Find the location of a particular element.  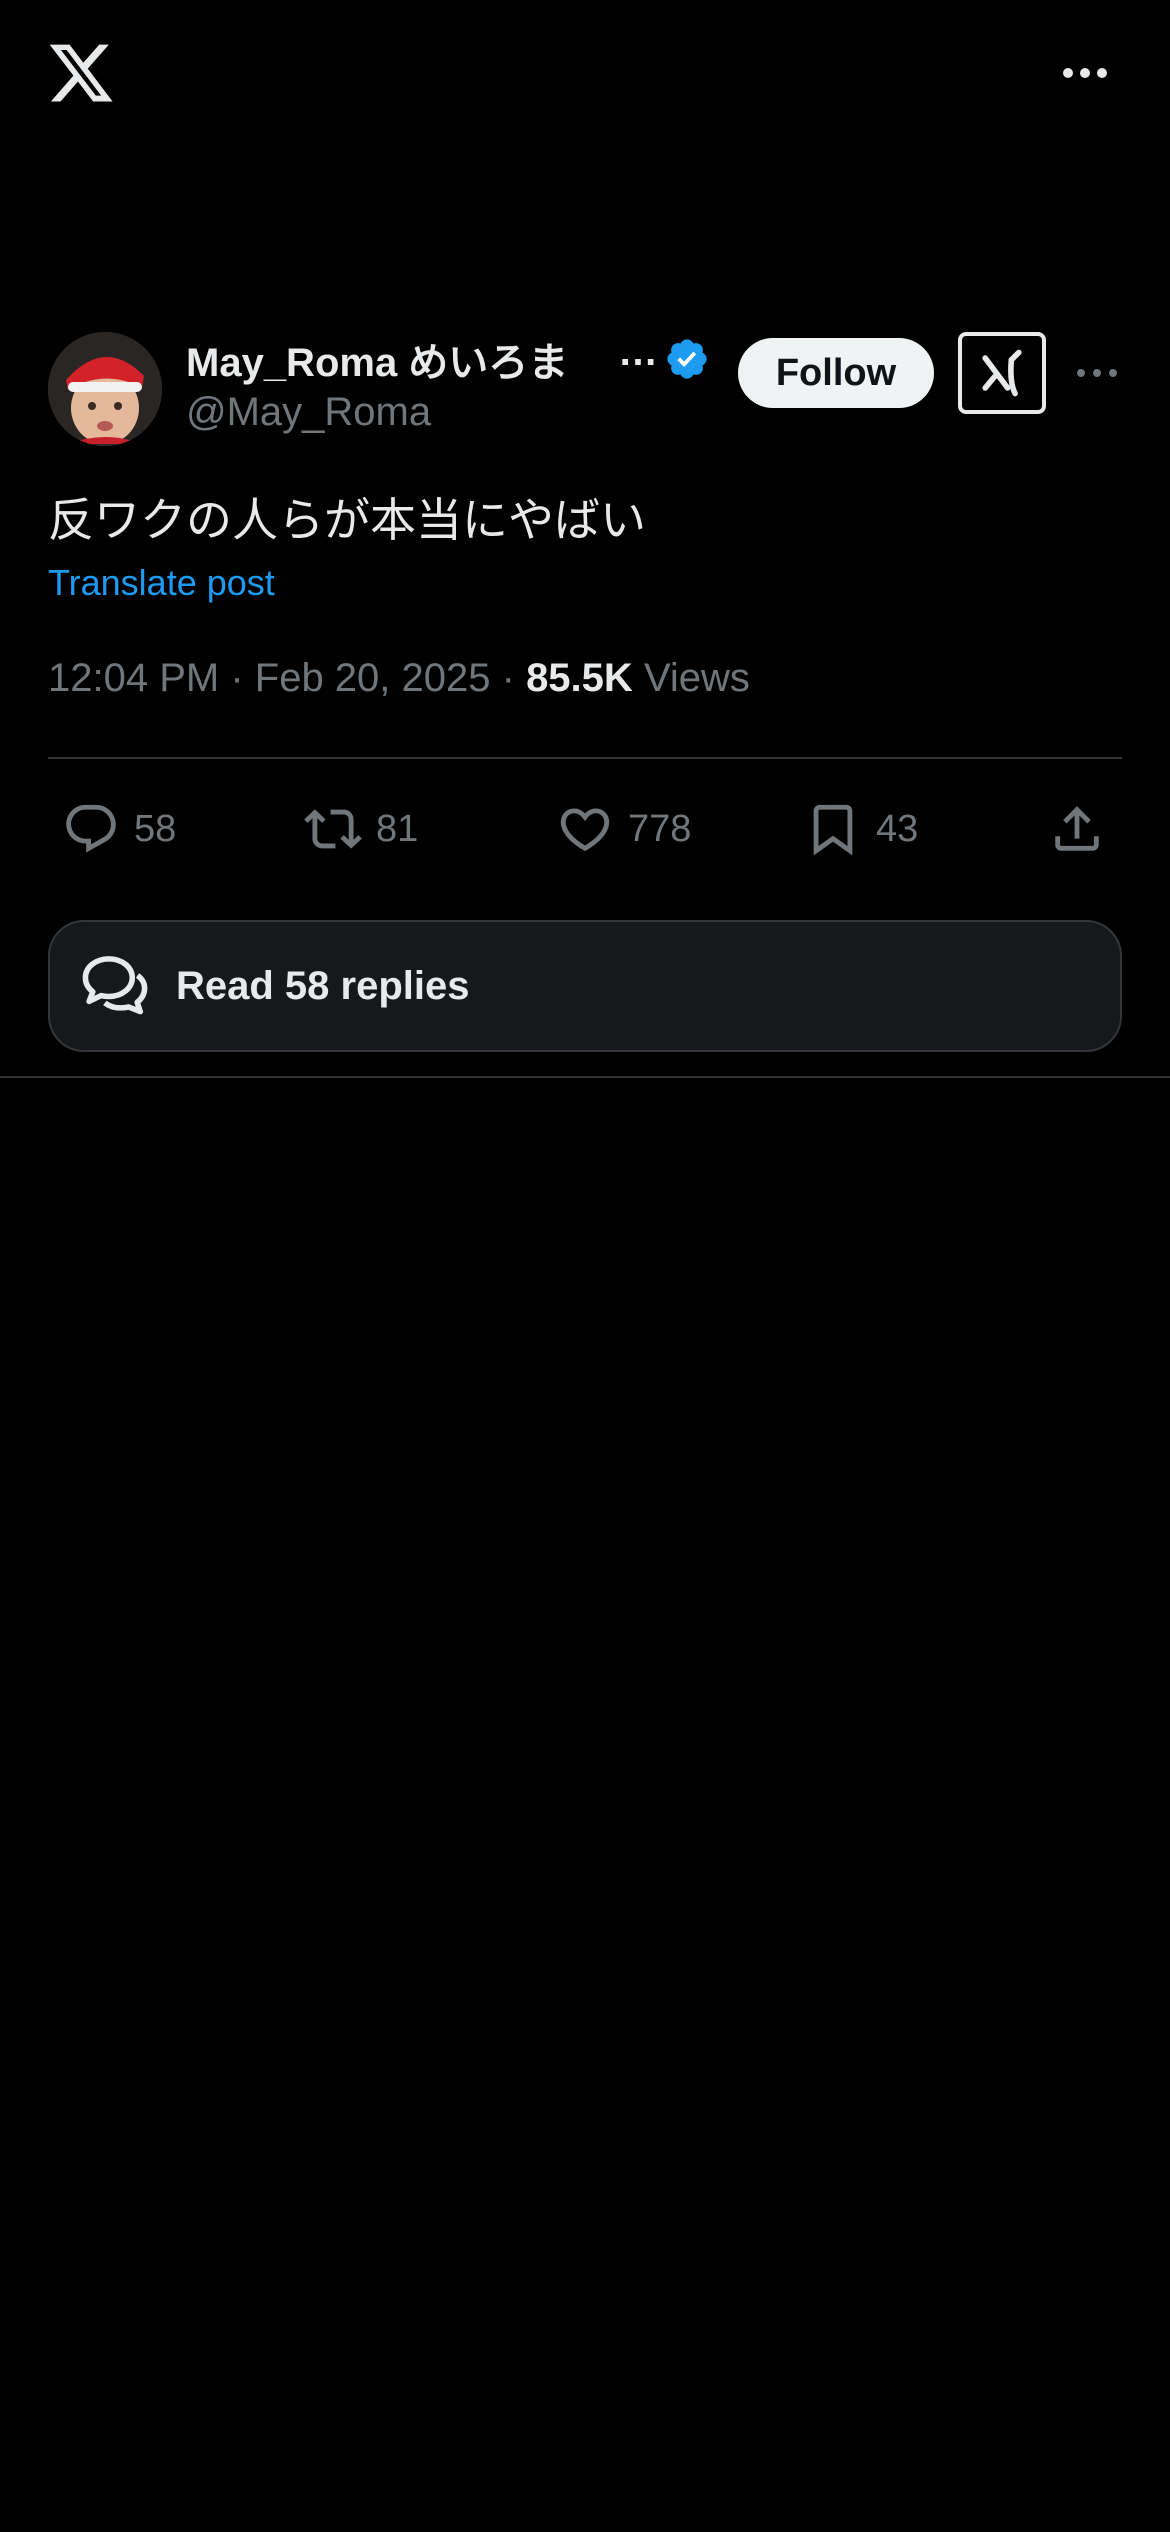

like-button: 778 is located at coordinates (623, 829).